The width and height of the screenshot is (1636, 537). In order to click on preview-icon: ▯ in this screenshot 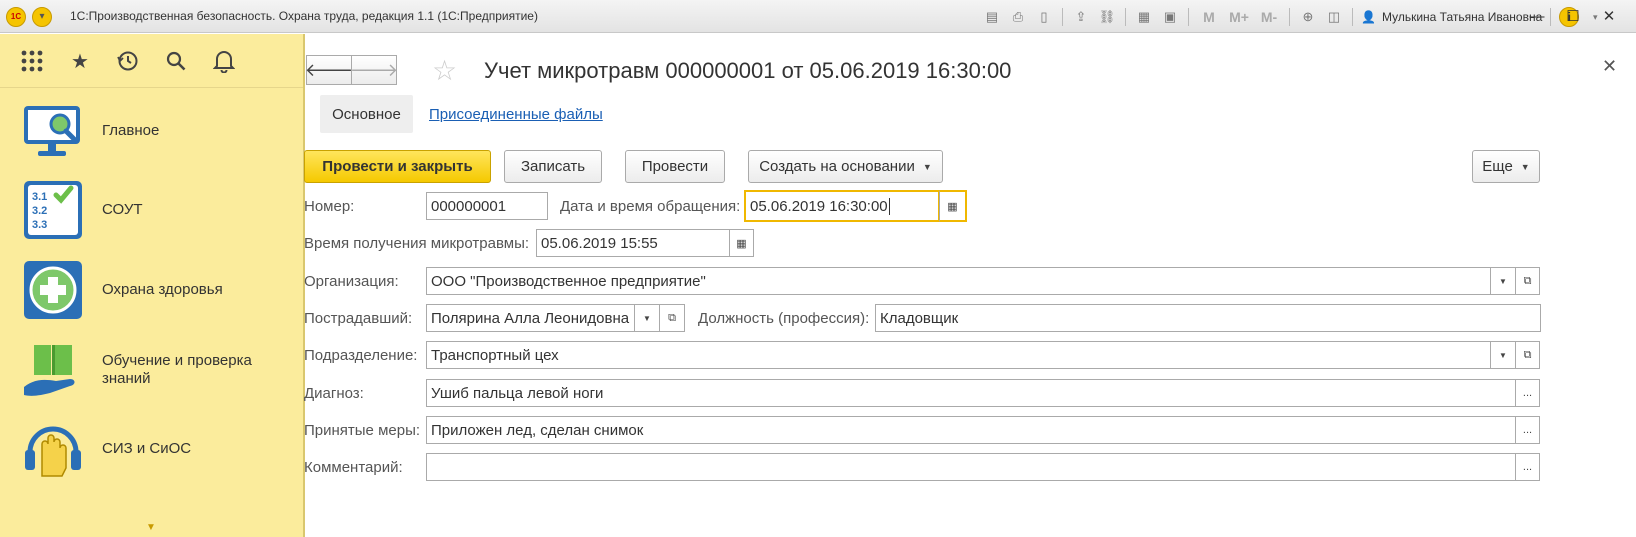, I will do `click(1044, 17)`.